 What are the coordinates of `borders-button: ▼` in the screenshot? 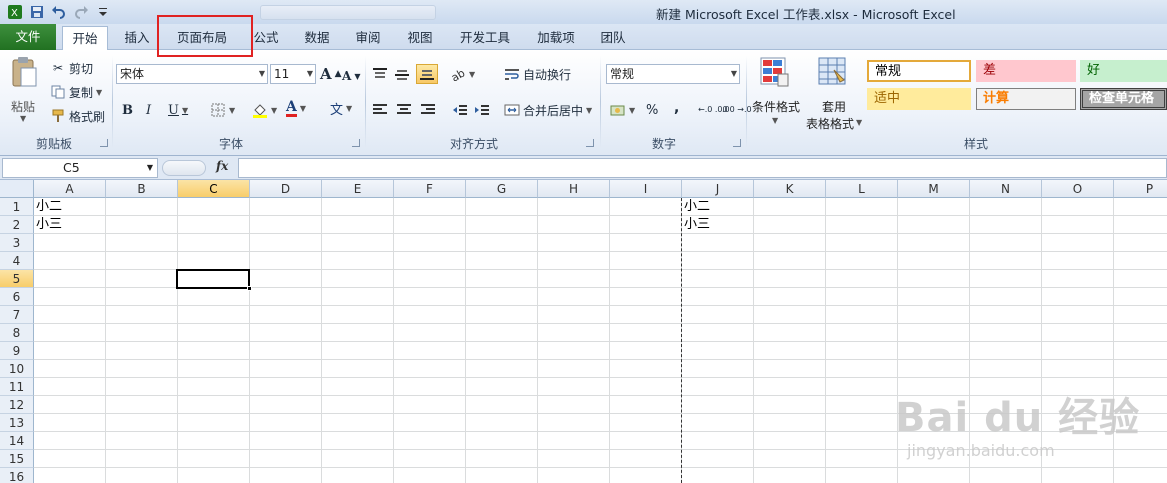 It's located at (222, 110).